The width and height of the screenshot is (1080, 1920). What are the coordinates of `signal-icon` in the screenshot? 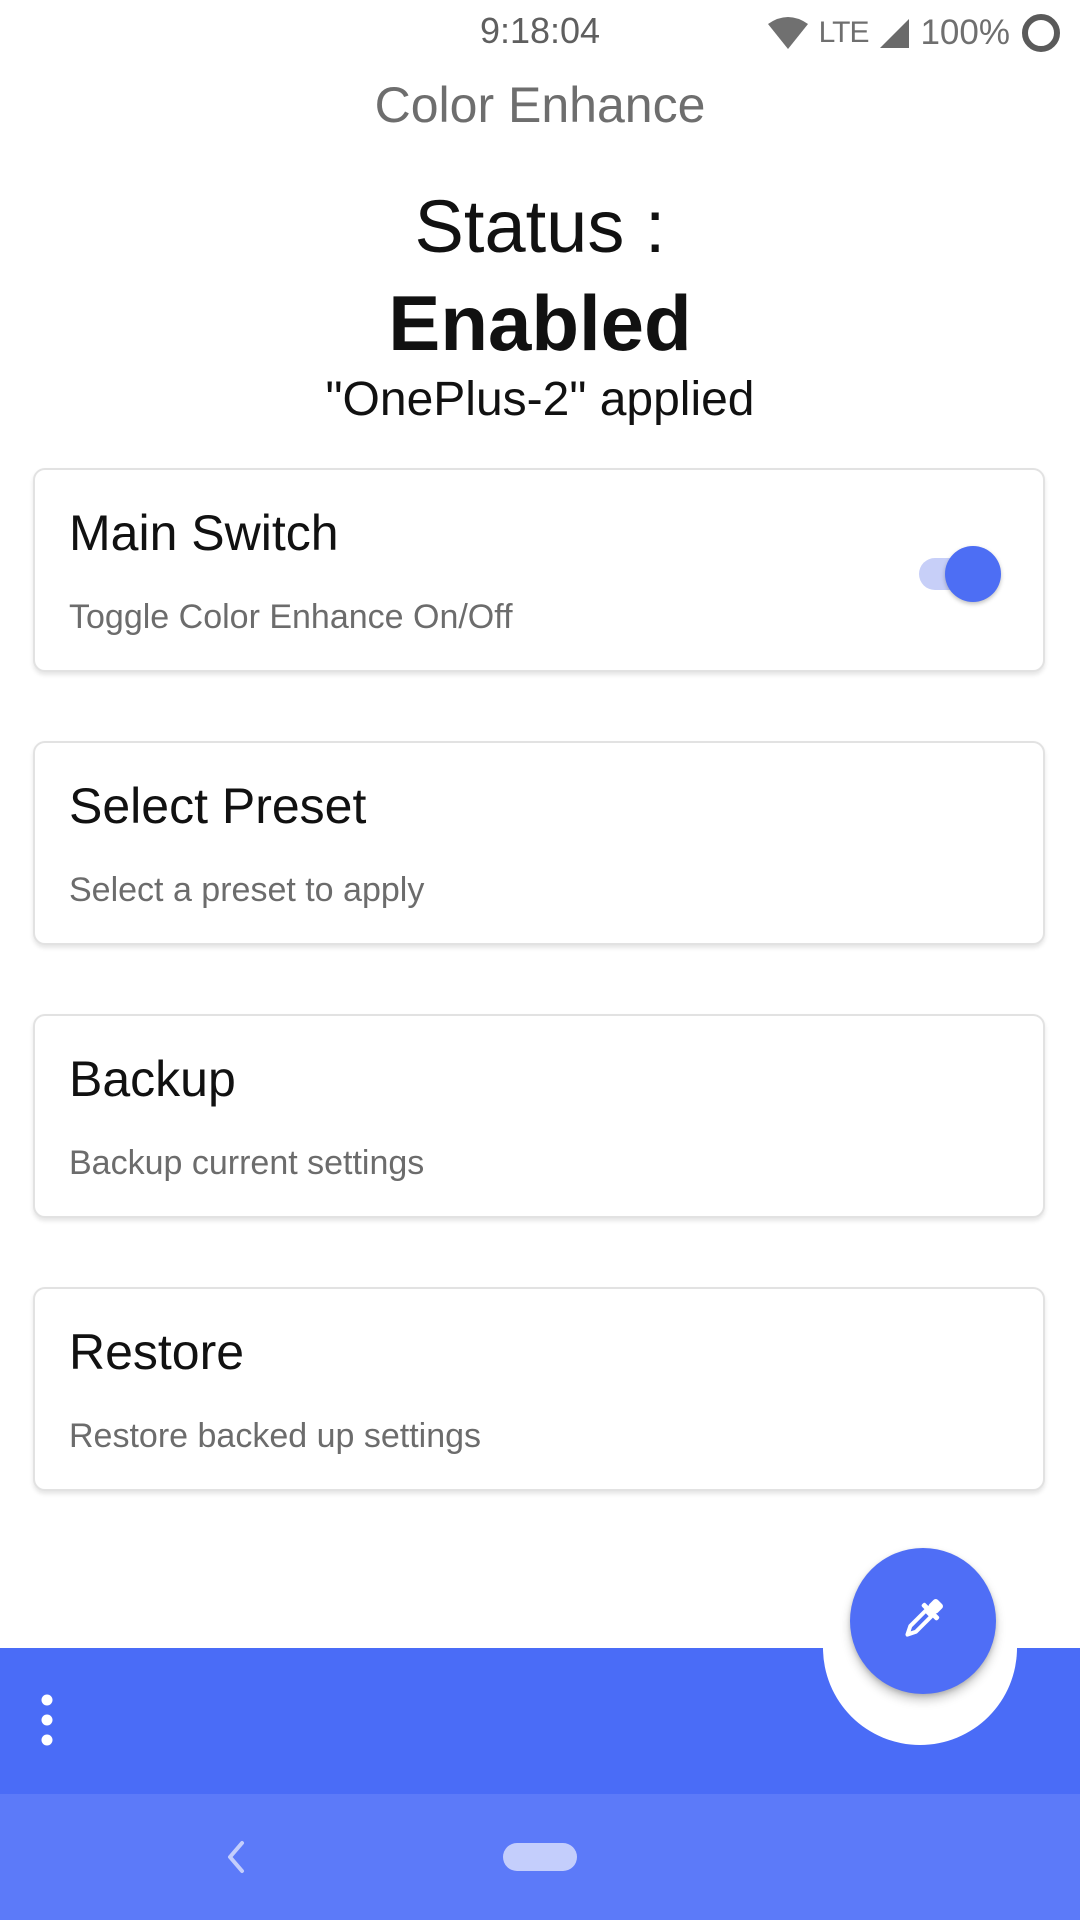 It's located at (894, 33).